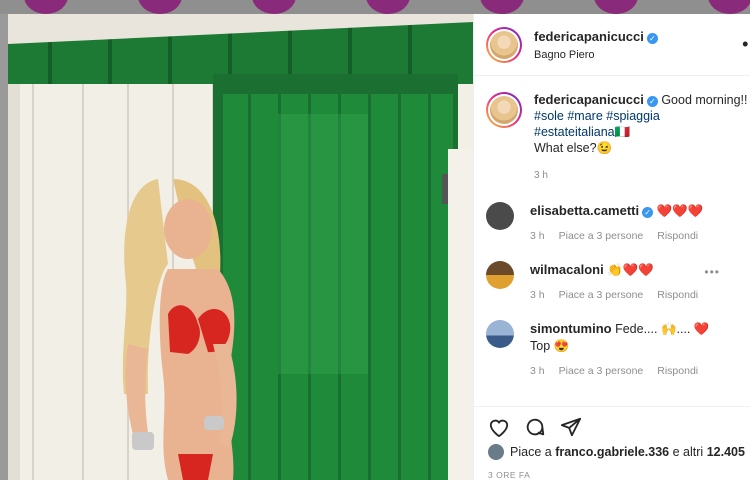 The height and width of the screenshot is (480, 750). I want to click on italy-flag-icon: 🇮🇹, so click(622, 132).